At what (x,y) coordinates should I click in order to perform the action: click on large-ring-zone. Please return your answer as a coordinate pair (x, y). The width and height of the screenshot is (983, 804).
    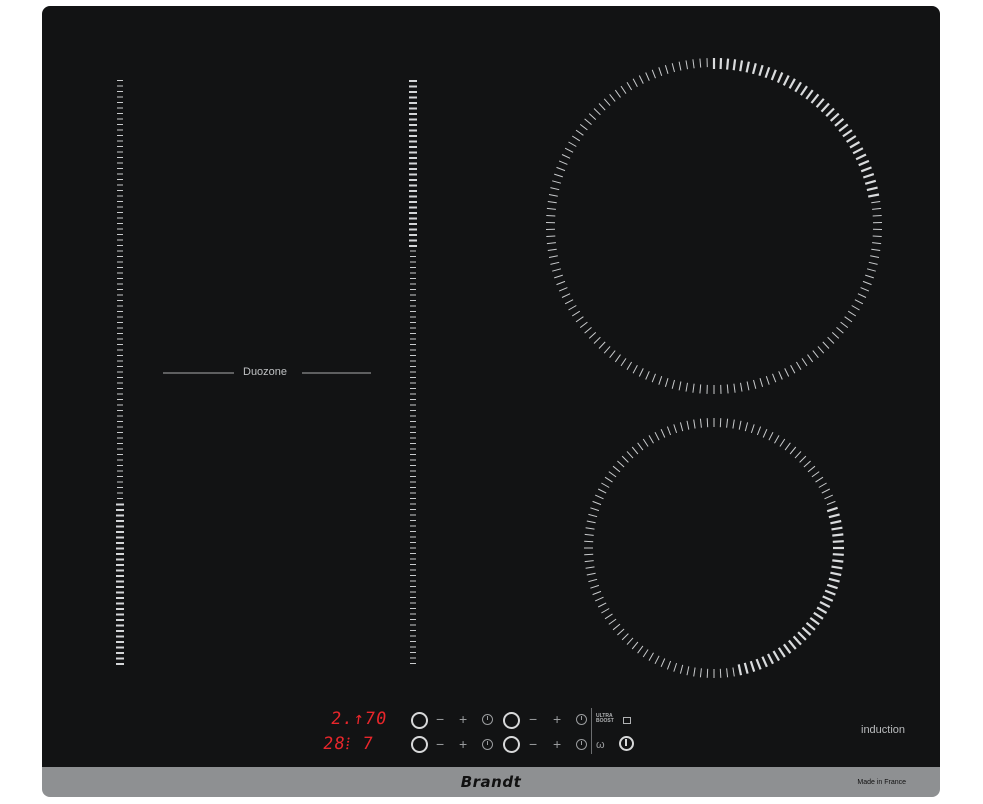
    Looking at the image, I should click on (714, 226).